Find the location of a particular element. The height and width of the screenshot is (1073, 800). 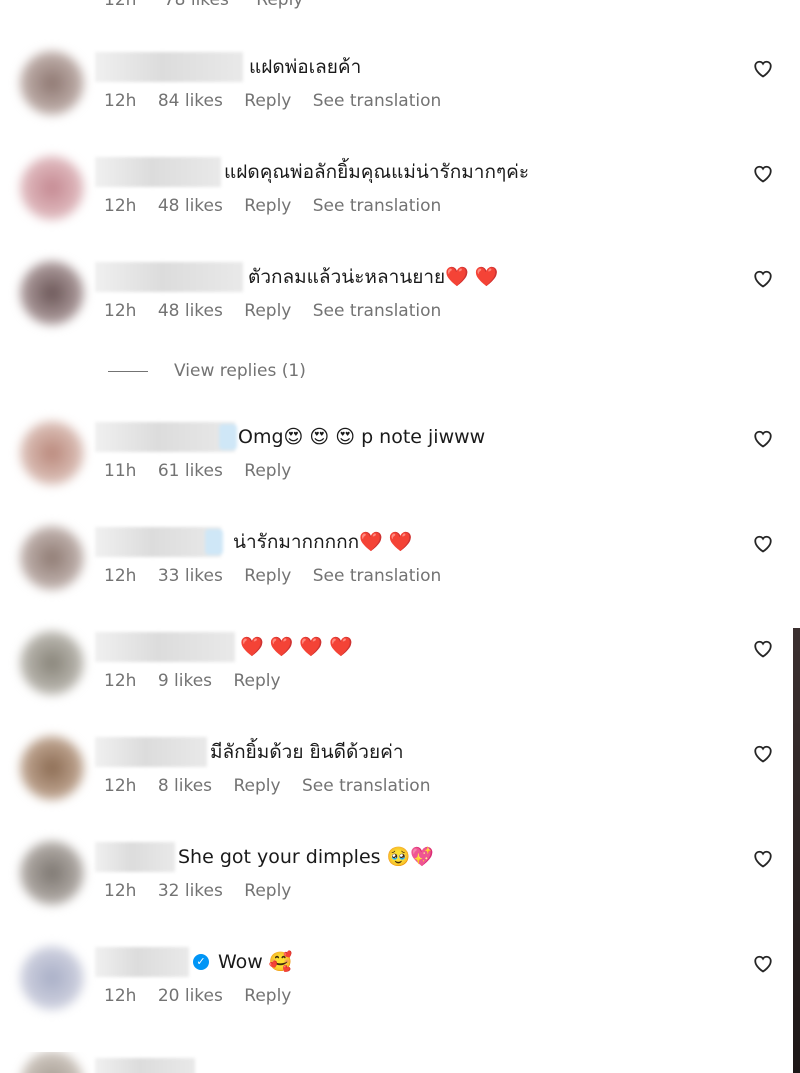

comment-likes: 33 likes is located at coordinates (190, 576).